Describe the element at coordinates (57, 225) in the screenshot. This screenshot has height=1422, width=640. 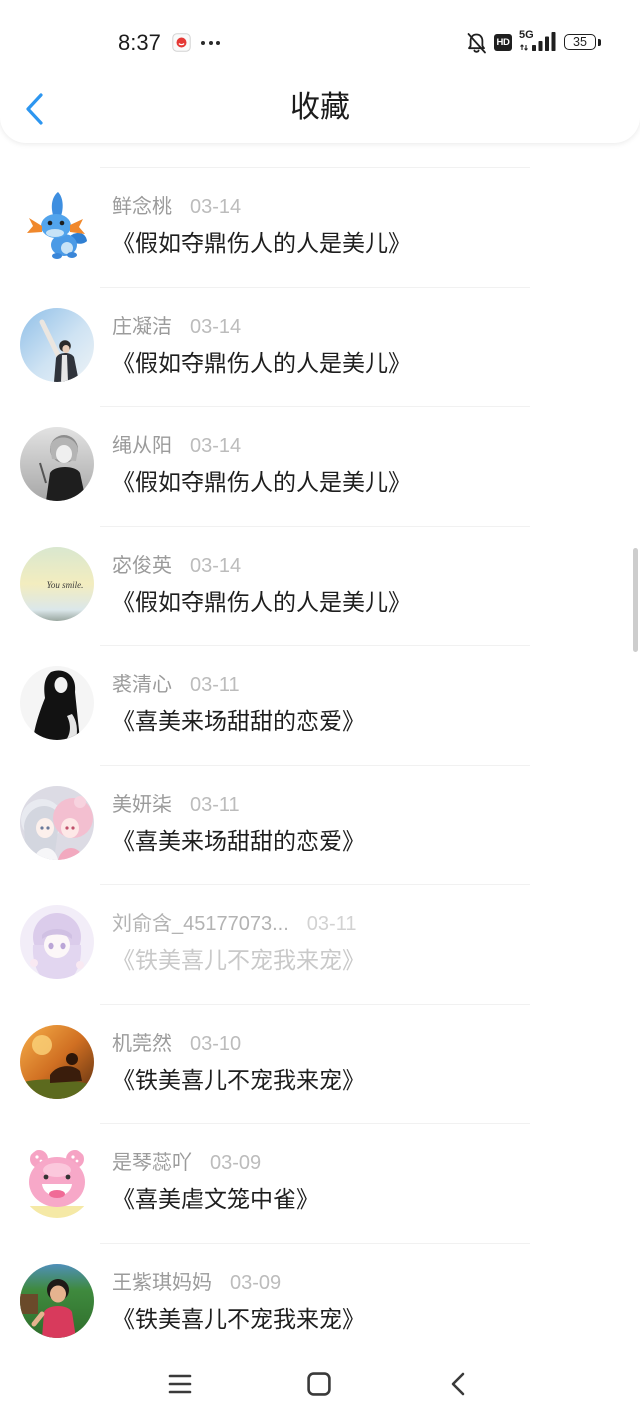
I see `mudkip-avatar` at that location.